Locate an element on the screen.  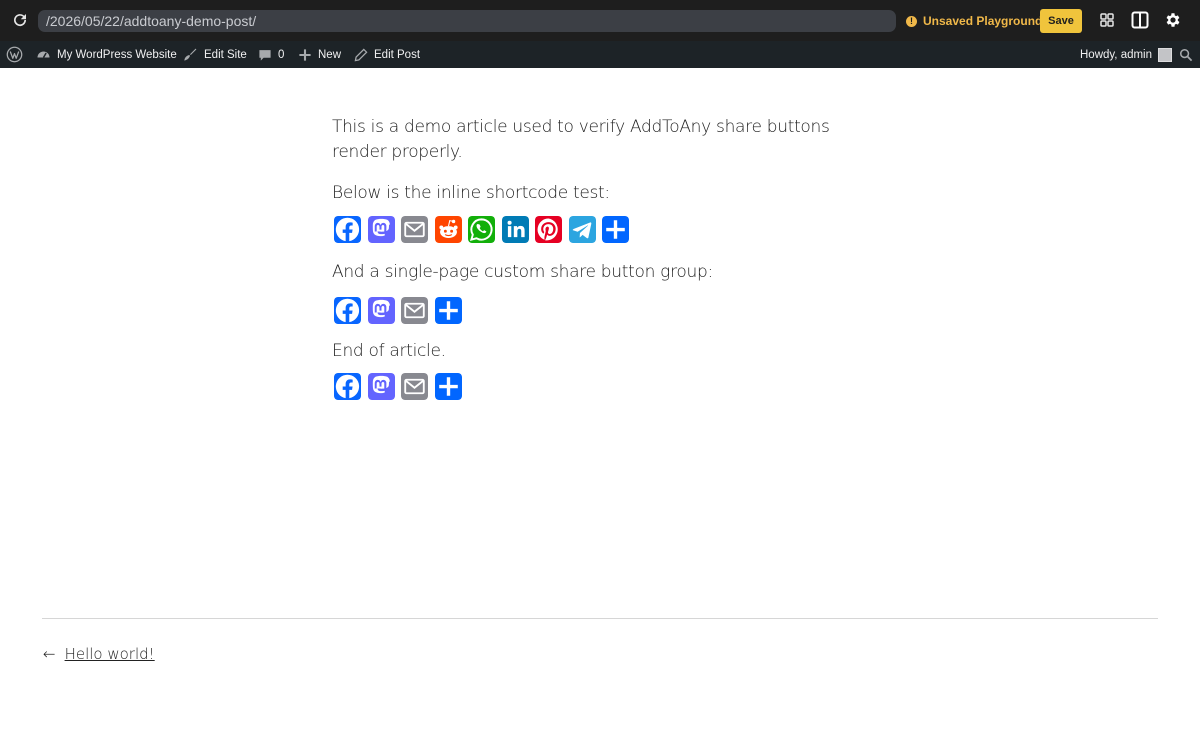
url-bar: /2026/05/22/addtoany-demo-post/ is located at coordinates (467, 21).